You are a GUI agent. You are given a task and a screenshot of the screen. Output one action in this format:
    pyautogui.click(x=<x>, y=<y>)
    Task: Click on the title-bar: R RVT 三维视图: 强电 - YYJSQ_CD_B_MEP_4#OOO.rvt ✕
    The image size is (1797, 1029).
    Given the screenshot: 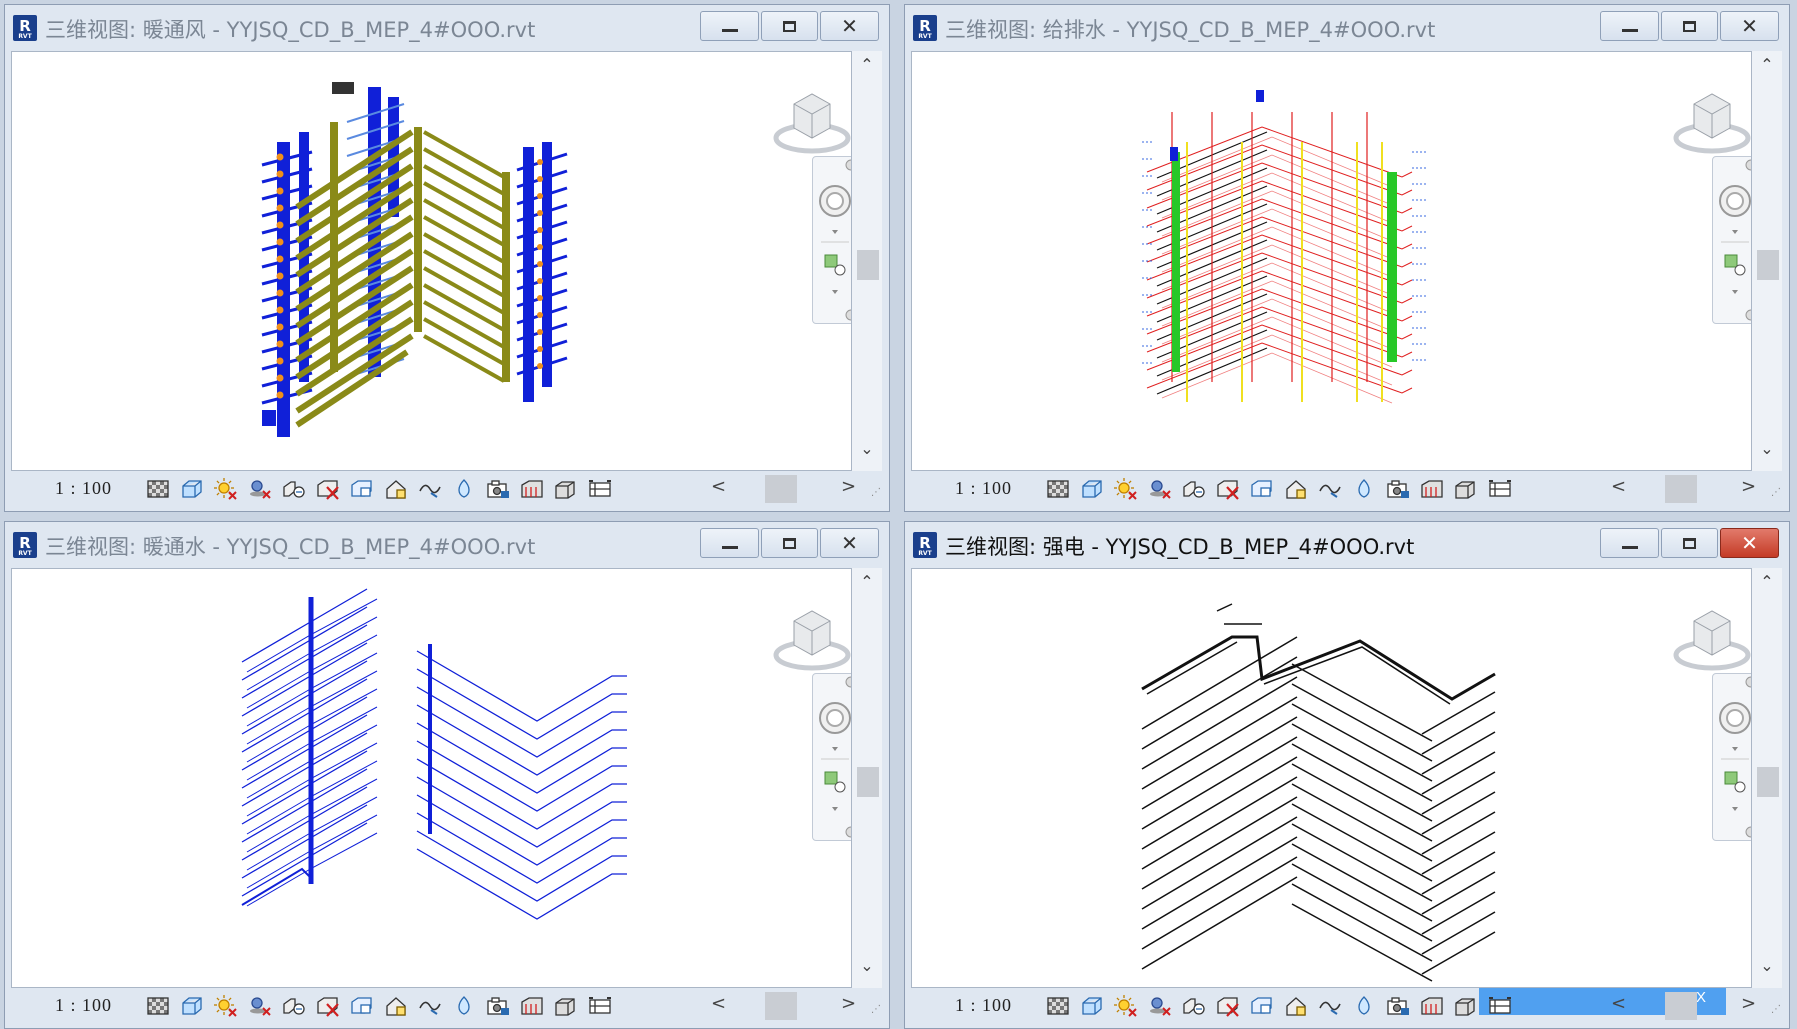 What is the action you would take?
    pyautogui.click(x=1347, y=545)
    